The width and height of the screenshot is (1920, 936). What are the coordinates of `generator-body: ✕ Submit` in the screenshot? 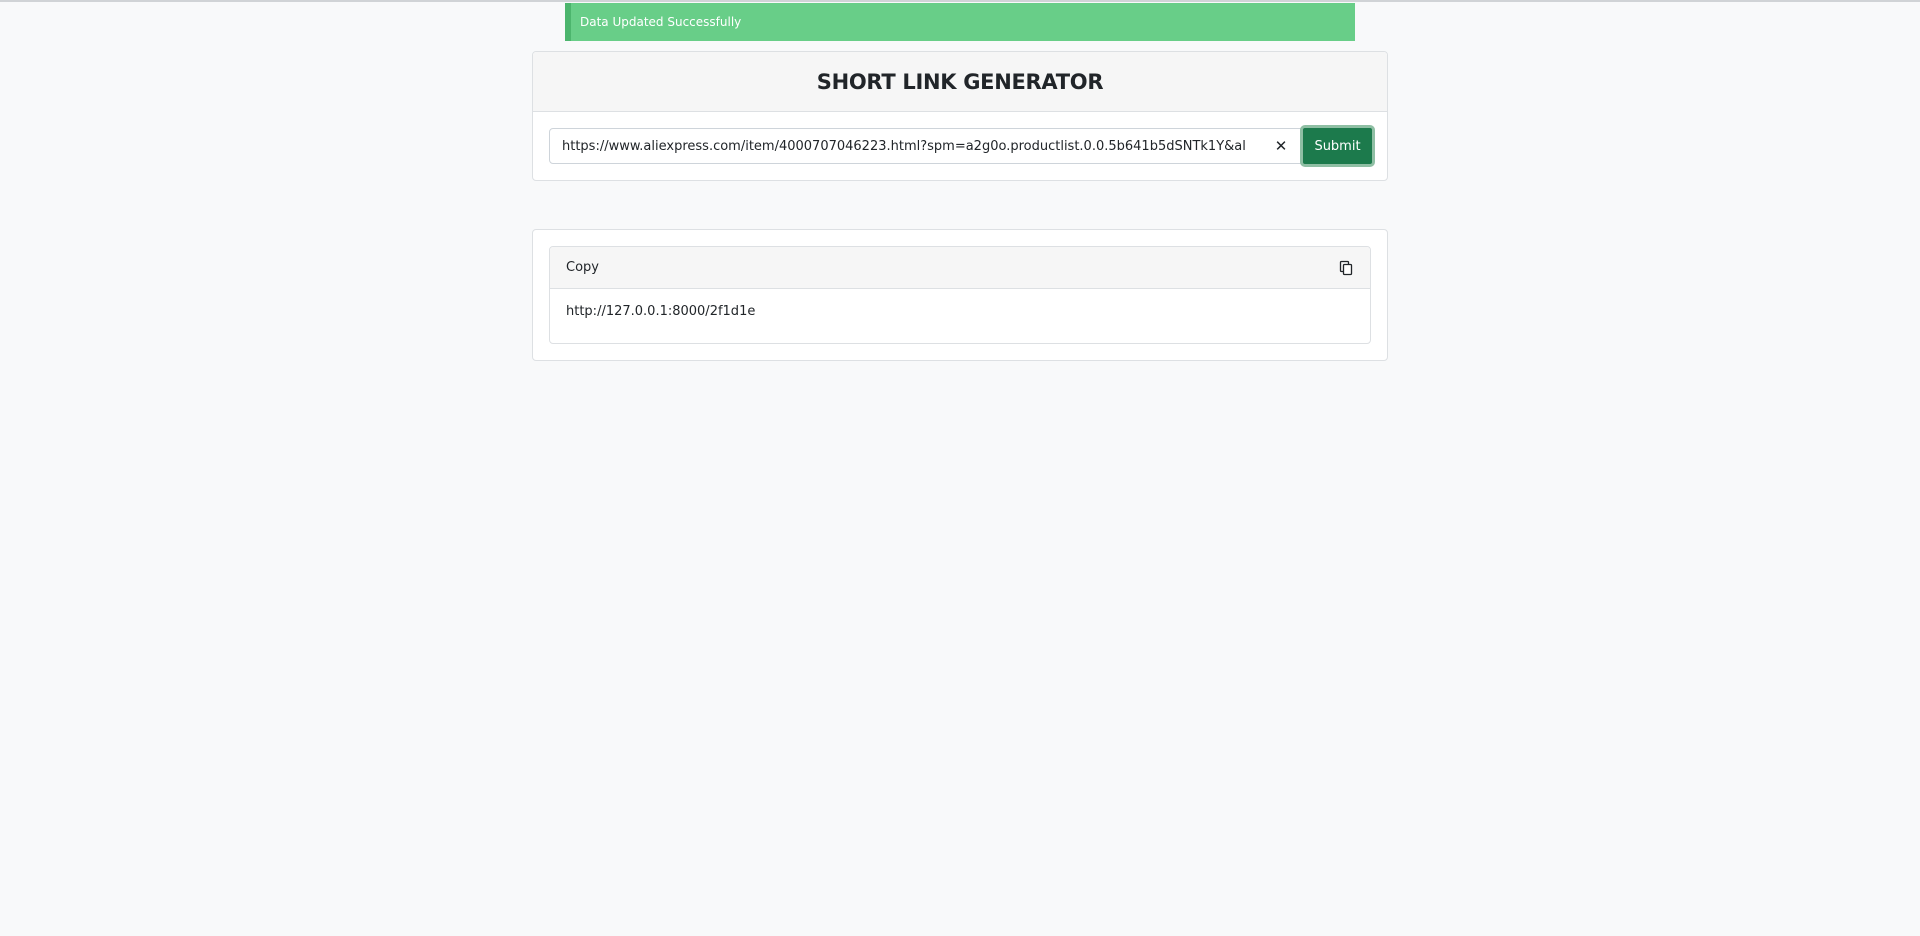 It's located at (960, 147).